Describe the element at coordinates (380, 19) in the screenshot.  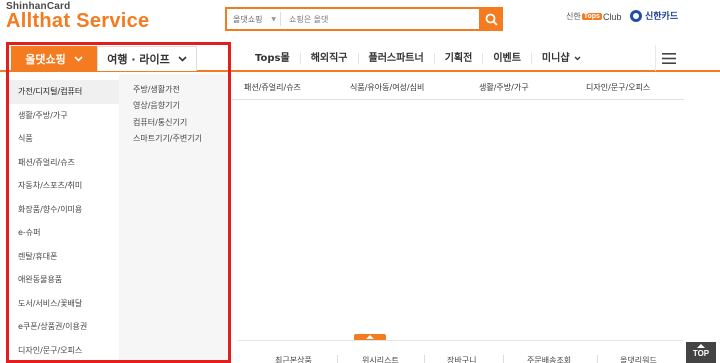
I see `search-input` at that location.